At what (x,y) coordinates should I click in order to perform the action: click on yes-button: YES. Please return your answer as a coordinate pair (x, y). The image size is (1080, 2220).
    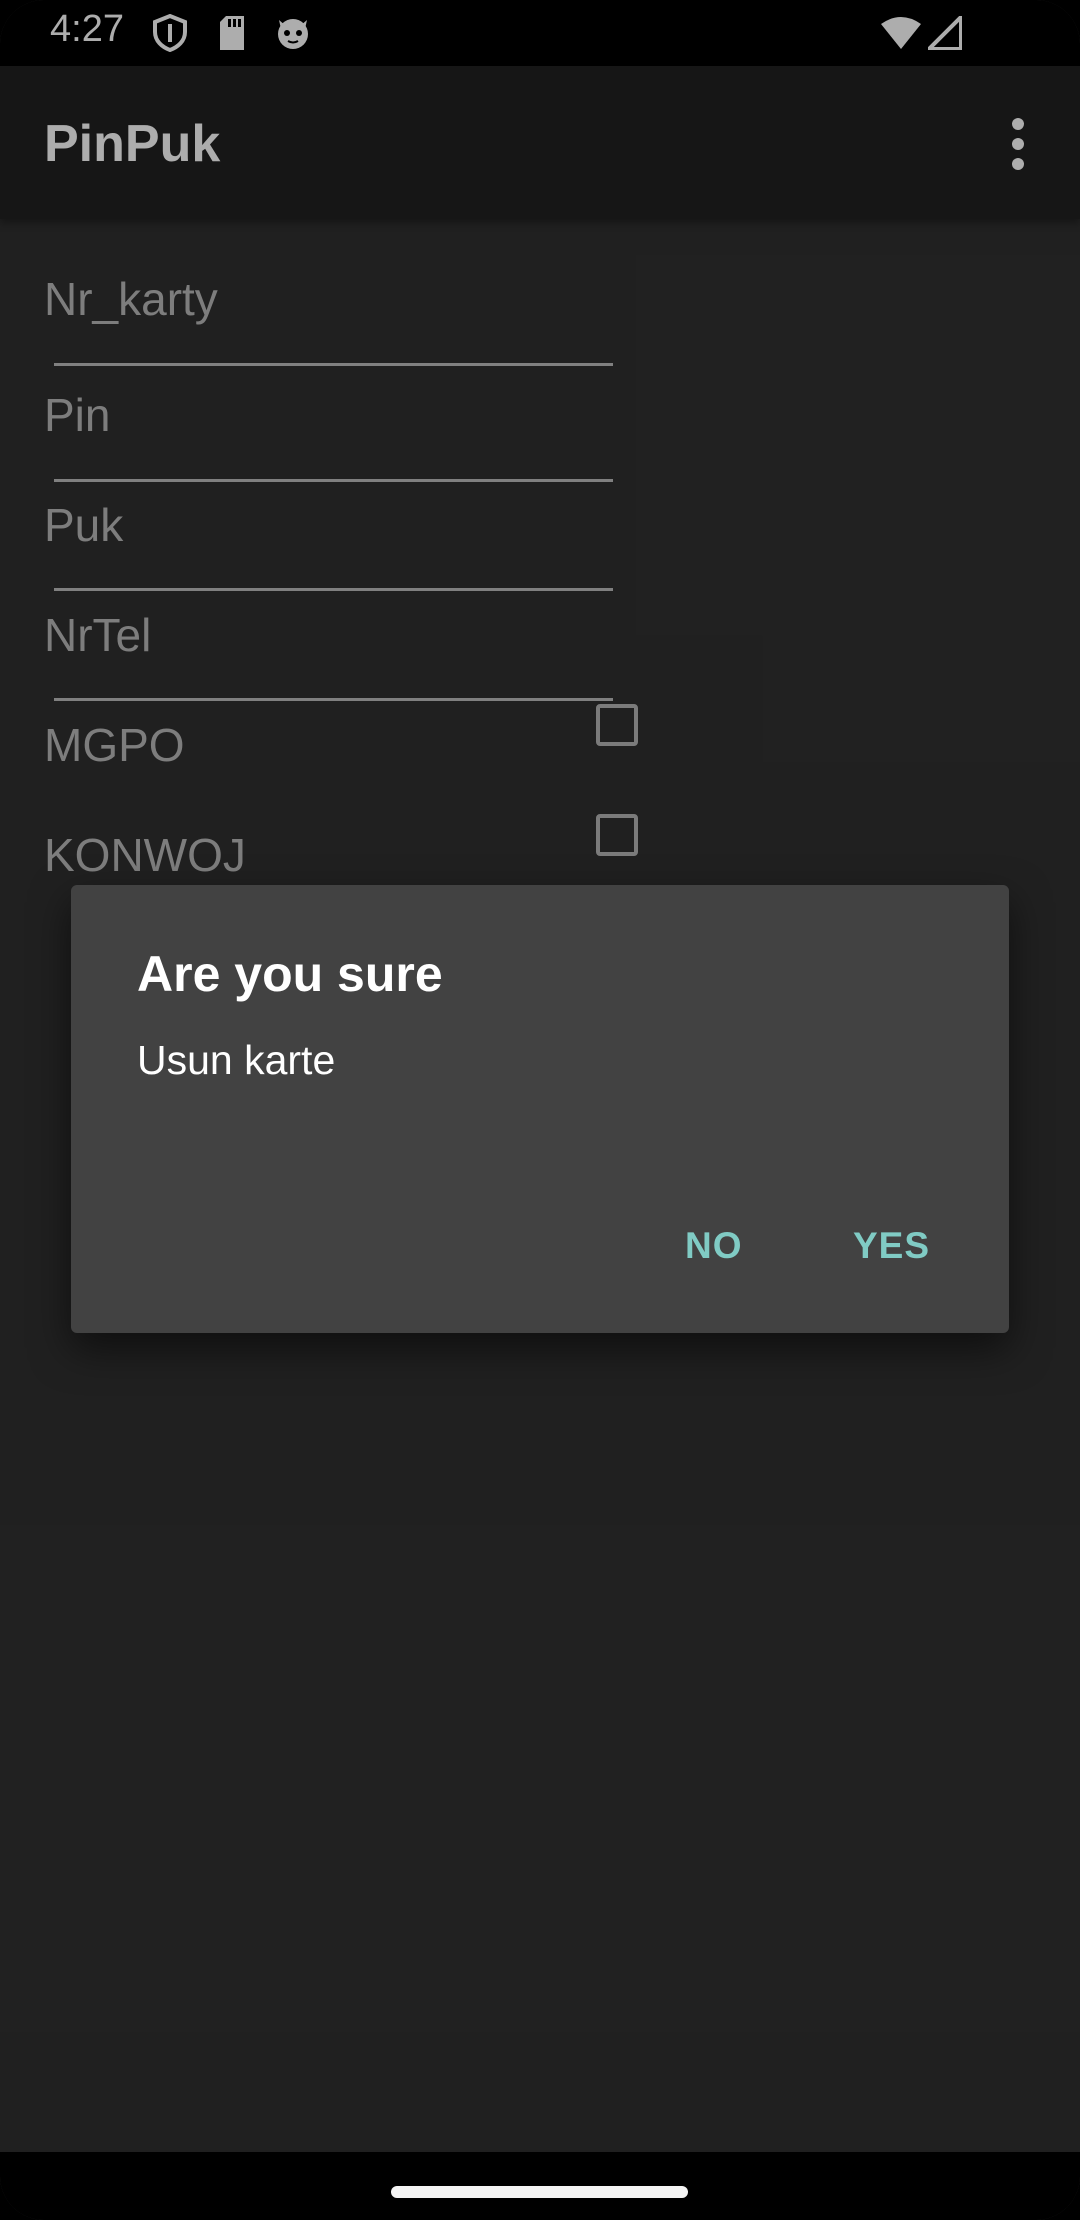
    Looking at the image, I should click on (891, 1246).